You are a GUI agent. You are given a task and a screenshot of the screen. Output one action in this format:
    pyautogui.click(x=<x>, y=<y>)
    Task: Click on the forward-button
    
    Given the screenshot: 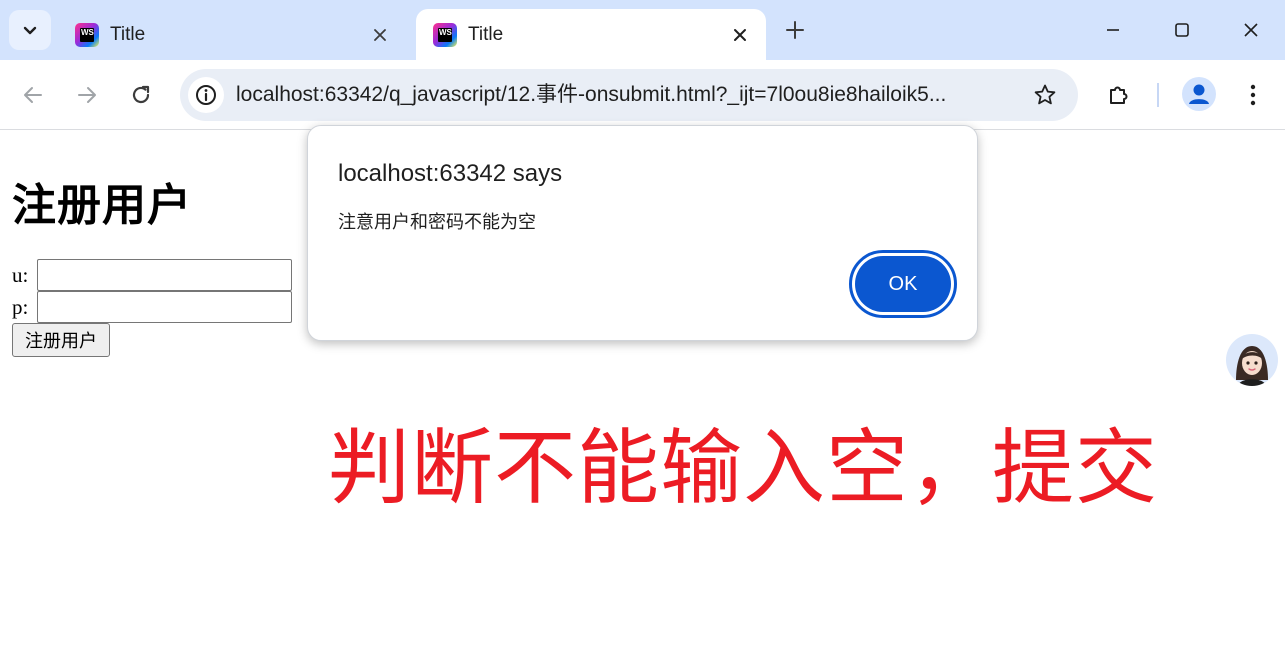 What is the action you would take?
    pyautogui.click(x=87, y=95)
    